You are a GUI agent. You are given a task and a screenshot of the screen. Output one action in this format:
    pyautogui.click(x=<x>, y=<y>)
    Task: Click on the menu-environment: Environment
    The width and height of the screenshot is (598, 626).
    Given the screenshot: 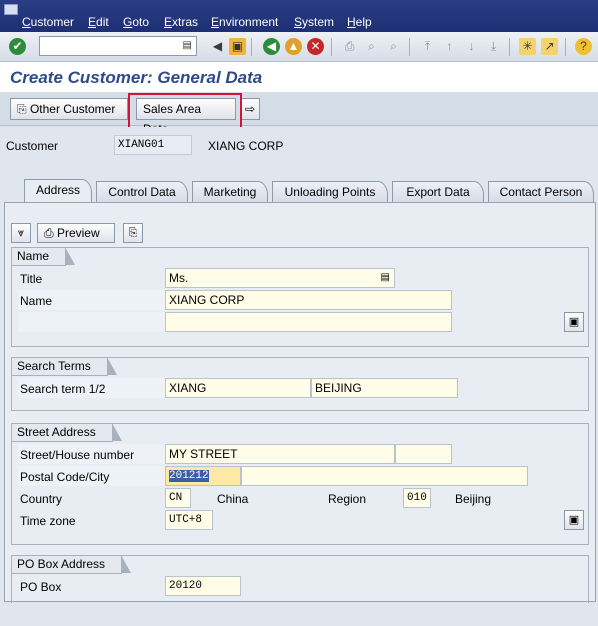 What is the action you would take?
    pyautogui.click(x=244, y=22)
    